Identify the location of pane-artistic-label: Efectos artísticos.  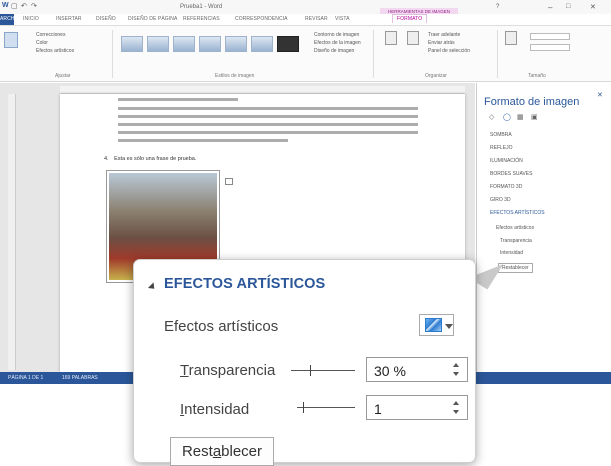
(515, 228).